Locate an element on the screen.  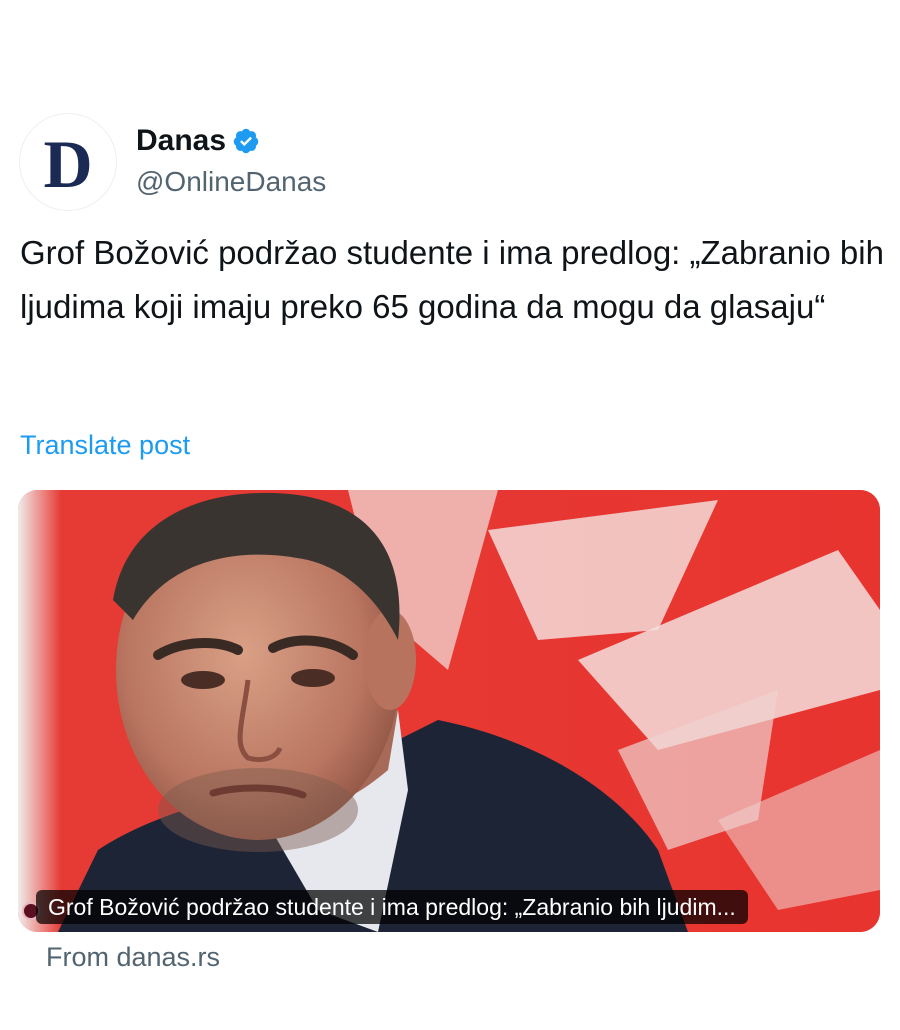
avatar: D is located at coordinates (68, 162).